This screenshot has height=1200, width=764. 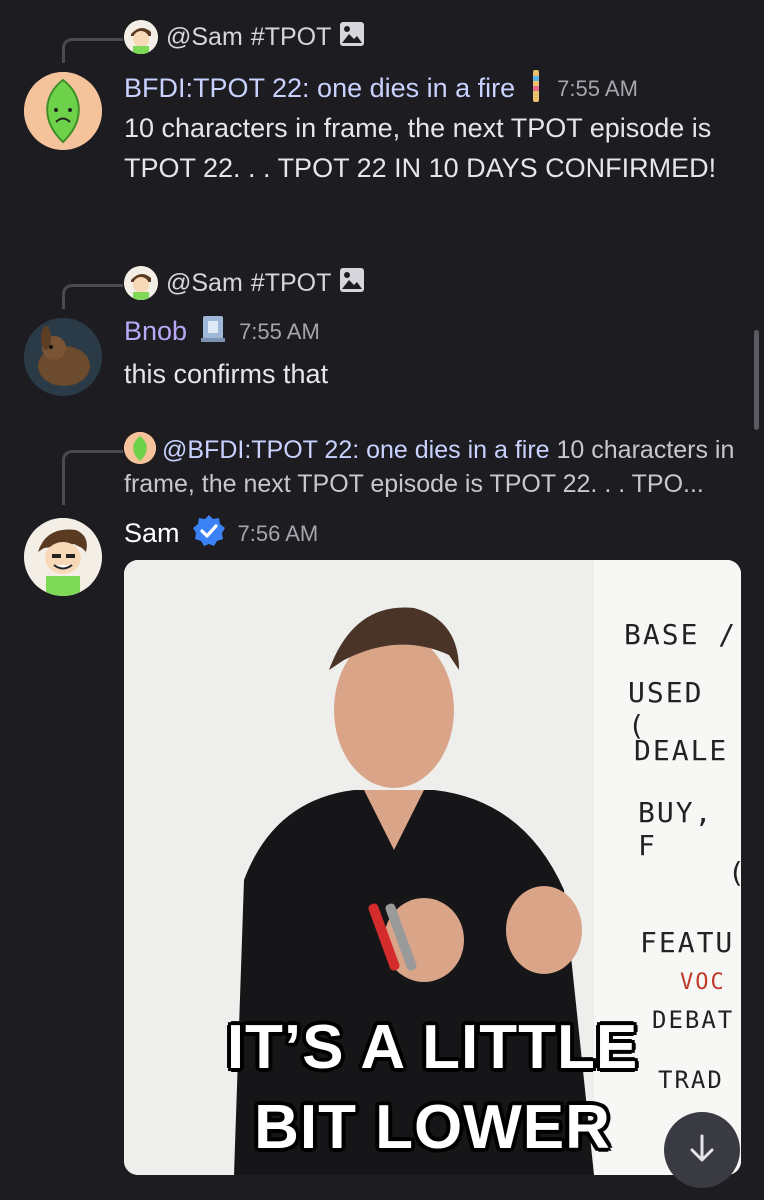 I want to click on author-name: BFDI:TPOT 22: one dies in a fire, so click(x=319, y=88).